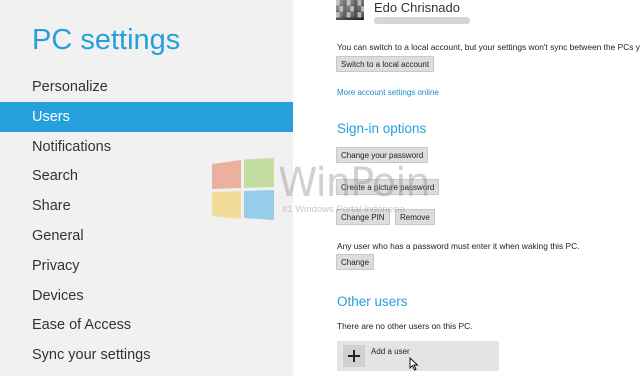  Describe the element at coordinates (382, 155) in the screenshot. I see `change-password-button: Change your password` at that location.